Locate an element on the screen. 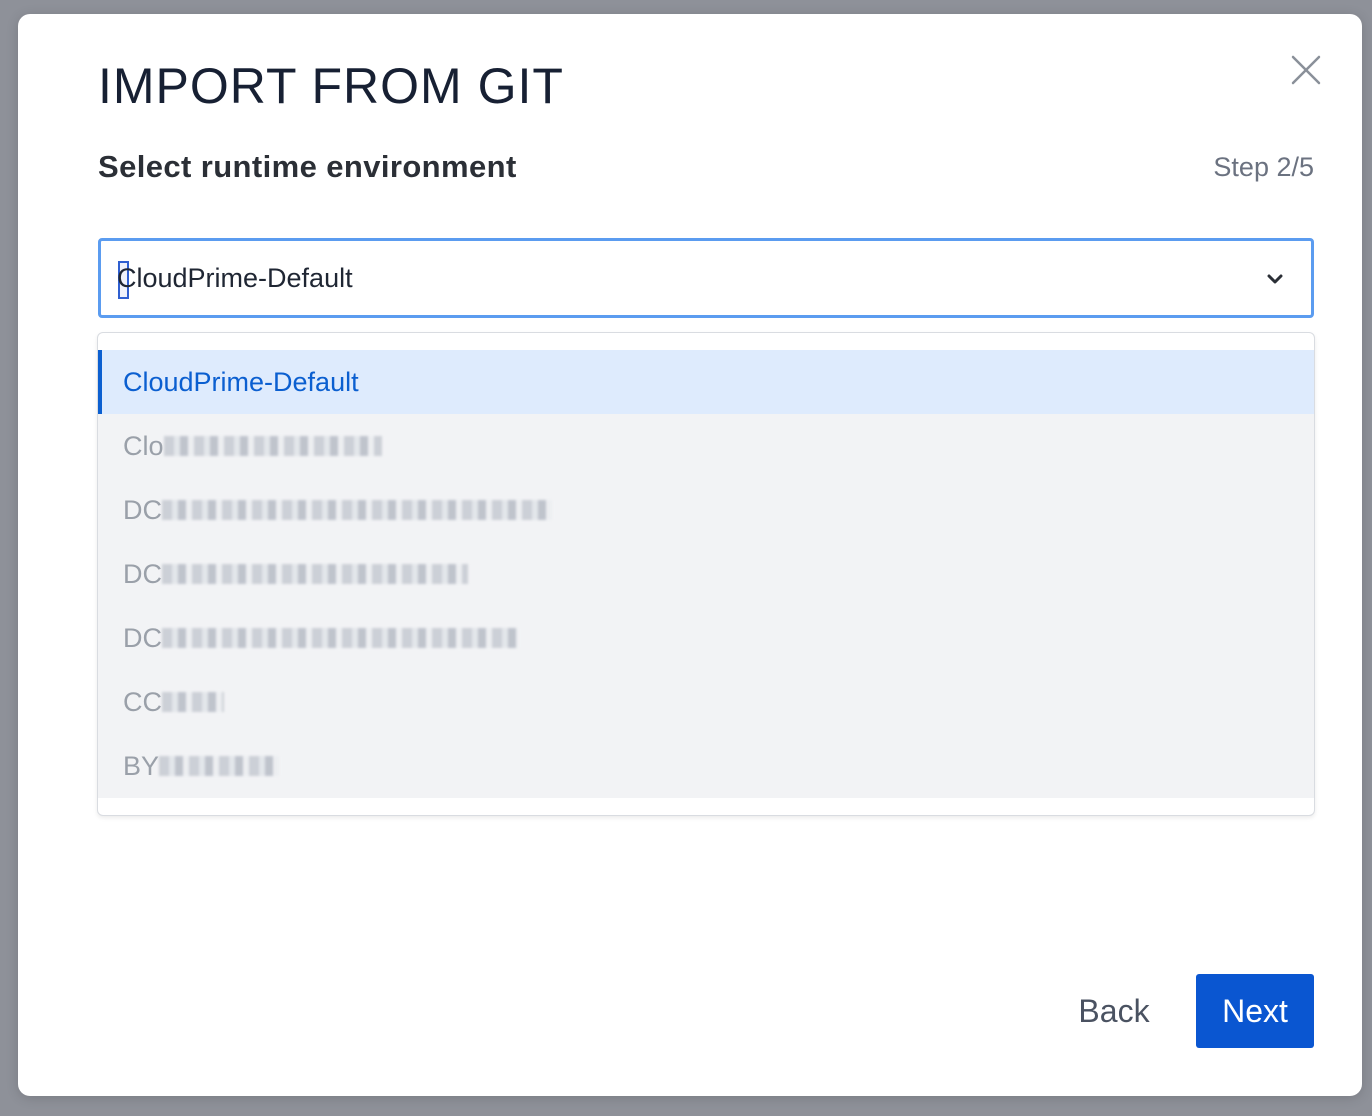  section-title: Select runtime environment is located at coordinates (307, 166).